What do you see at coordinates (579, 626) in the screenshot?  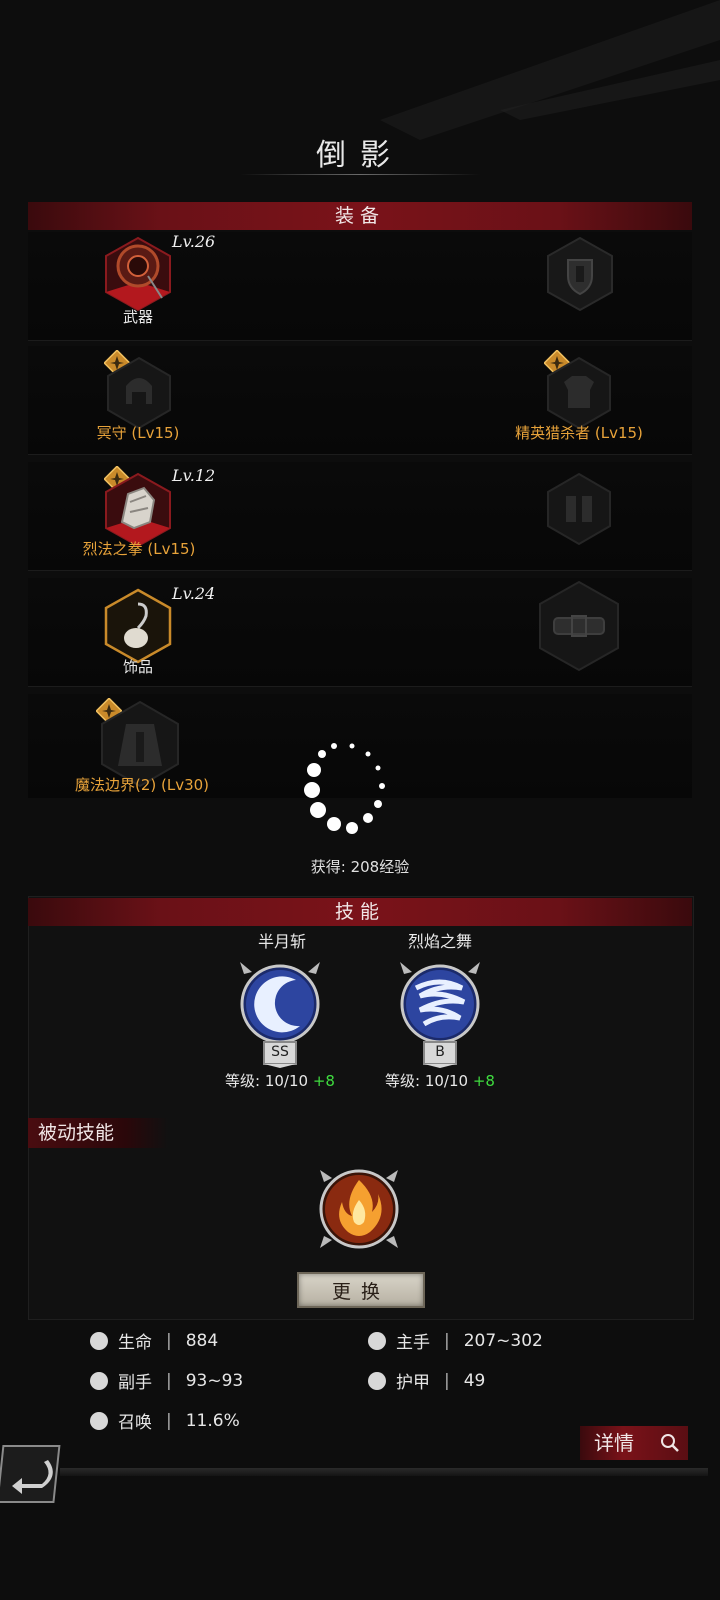 I see `belt-slot-icon` at bounding box center [579, 626].